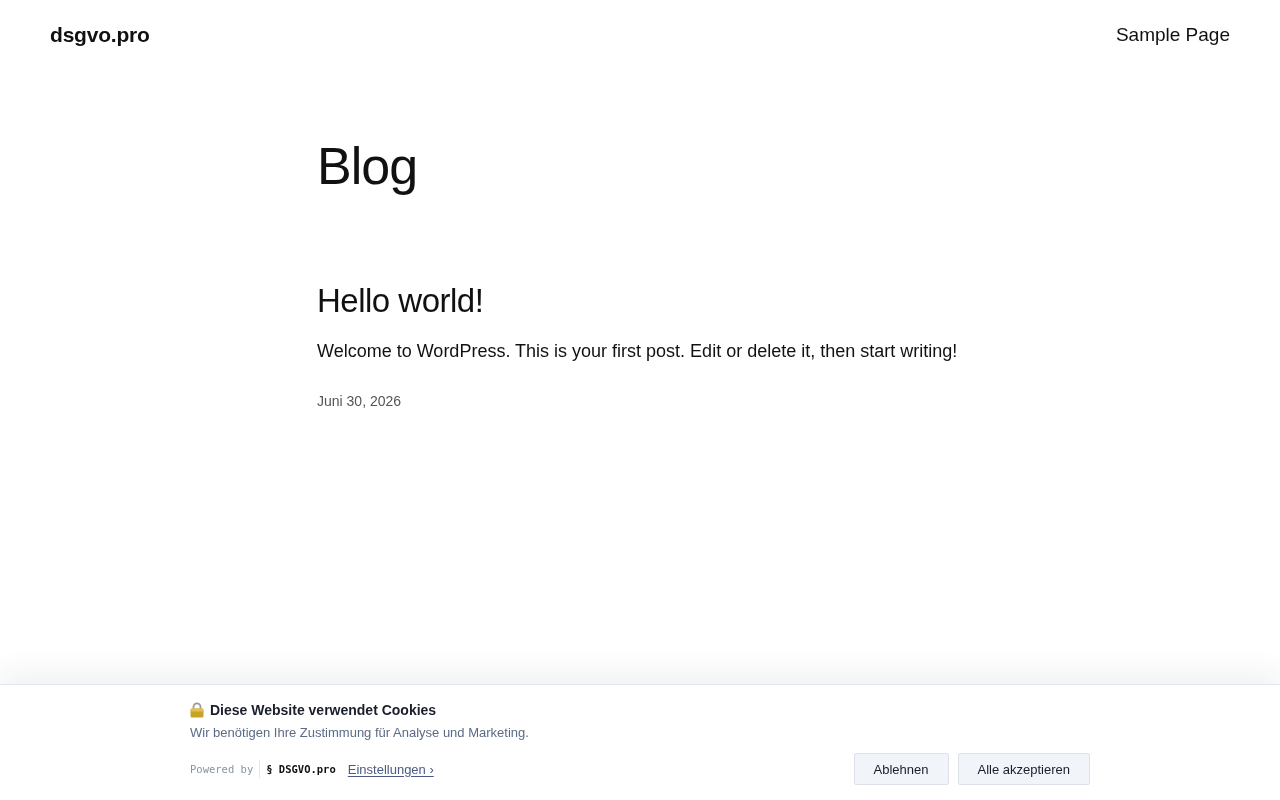  I want to click on post-excerpt: Welcome to WordPress. This is your first post. Edit or delete it, then start writing!, so click(637, 351).